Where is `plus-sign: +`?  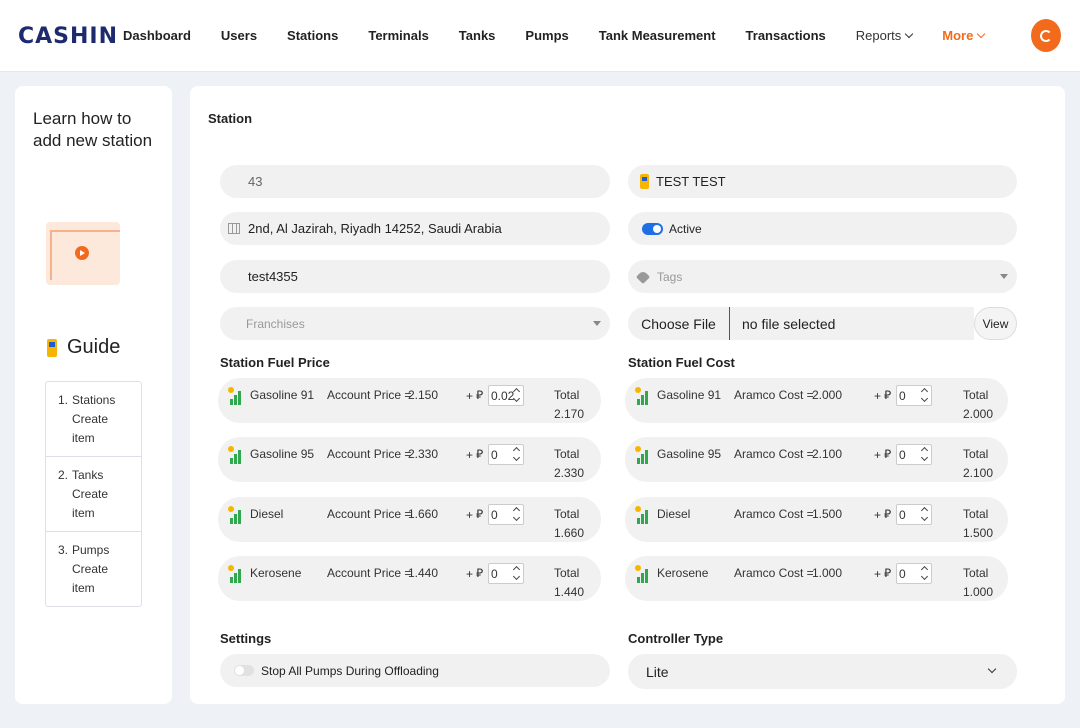
plus-sign: + is located at coordinates (878, 455).